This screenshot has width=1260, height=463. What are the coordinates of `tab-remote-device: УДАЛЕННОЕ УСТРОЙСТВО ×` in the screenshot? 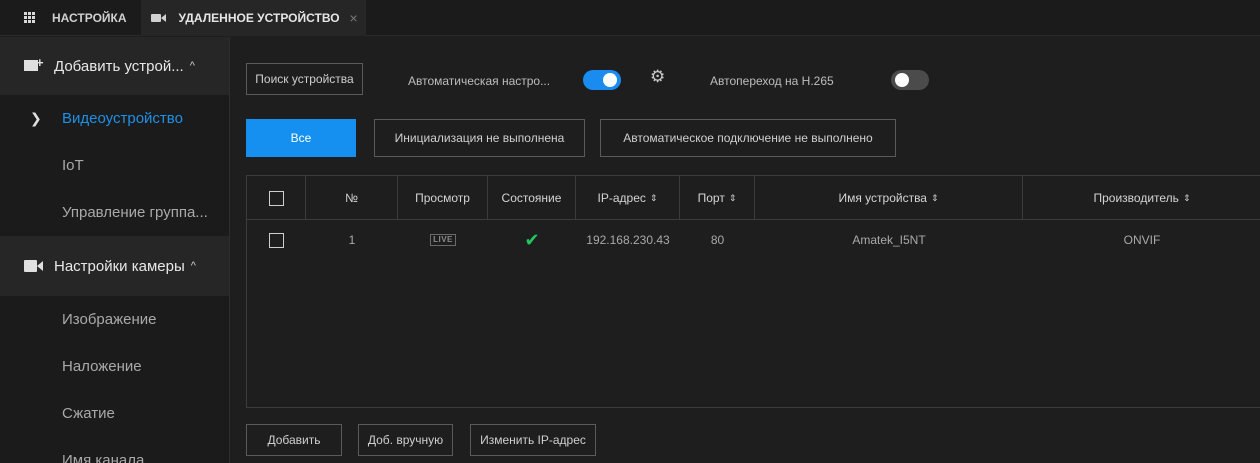 It's located at (253, 18).